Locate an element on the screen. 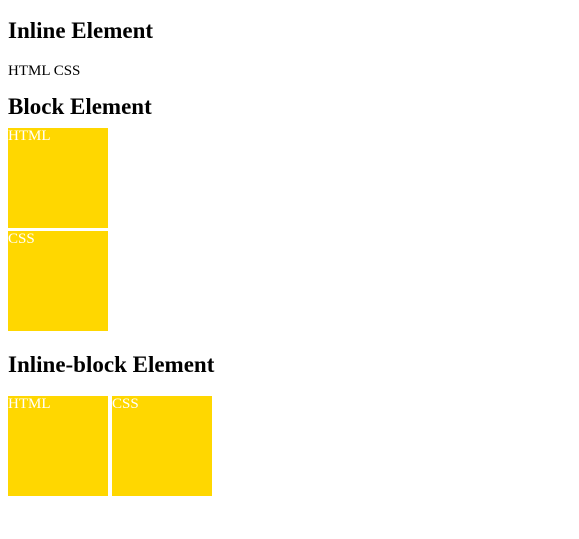  block-box-css: CSS is located at coordinates (58, 281).